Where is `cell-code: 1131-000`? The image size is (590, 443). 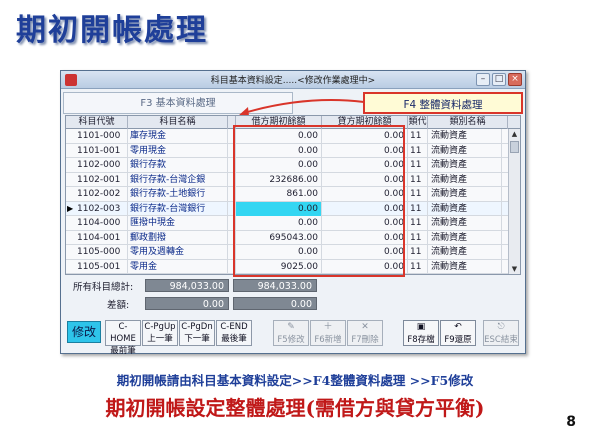
cell-code: 1131-000 is located at coordinates (101, 274).